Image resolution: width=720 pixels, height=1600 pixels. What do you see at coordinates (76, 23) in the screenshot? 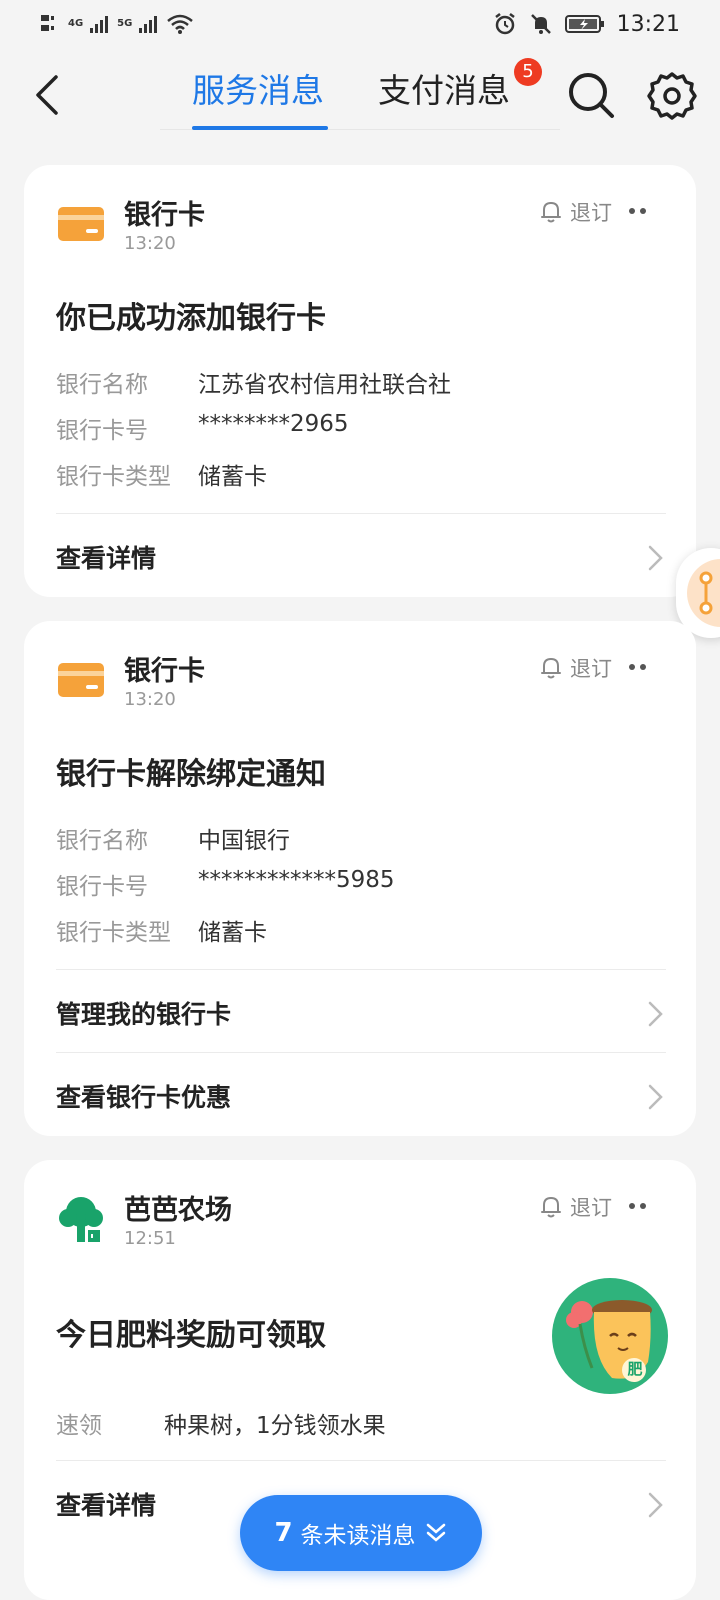
I see `network-type-label: 4G` at bounding box center [76, 23].